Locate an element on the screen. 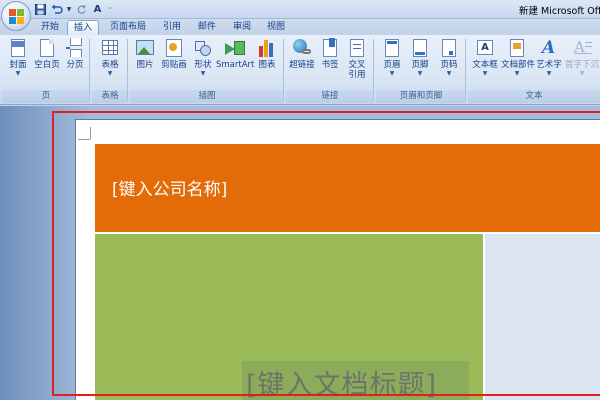 The height and width of the screenshot is (400, 600). office-button is located at coordinates (16, 16).